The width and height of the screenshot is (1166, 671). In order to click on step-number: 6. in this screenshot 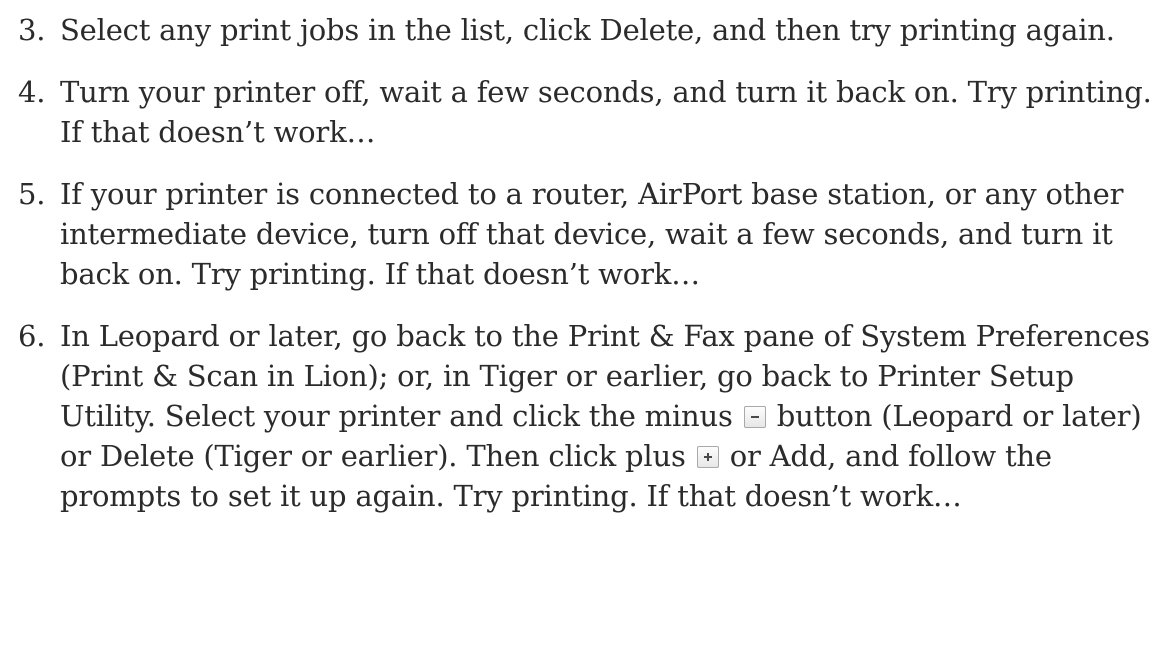, I will do `click(32, 336)`.